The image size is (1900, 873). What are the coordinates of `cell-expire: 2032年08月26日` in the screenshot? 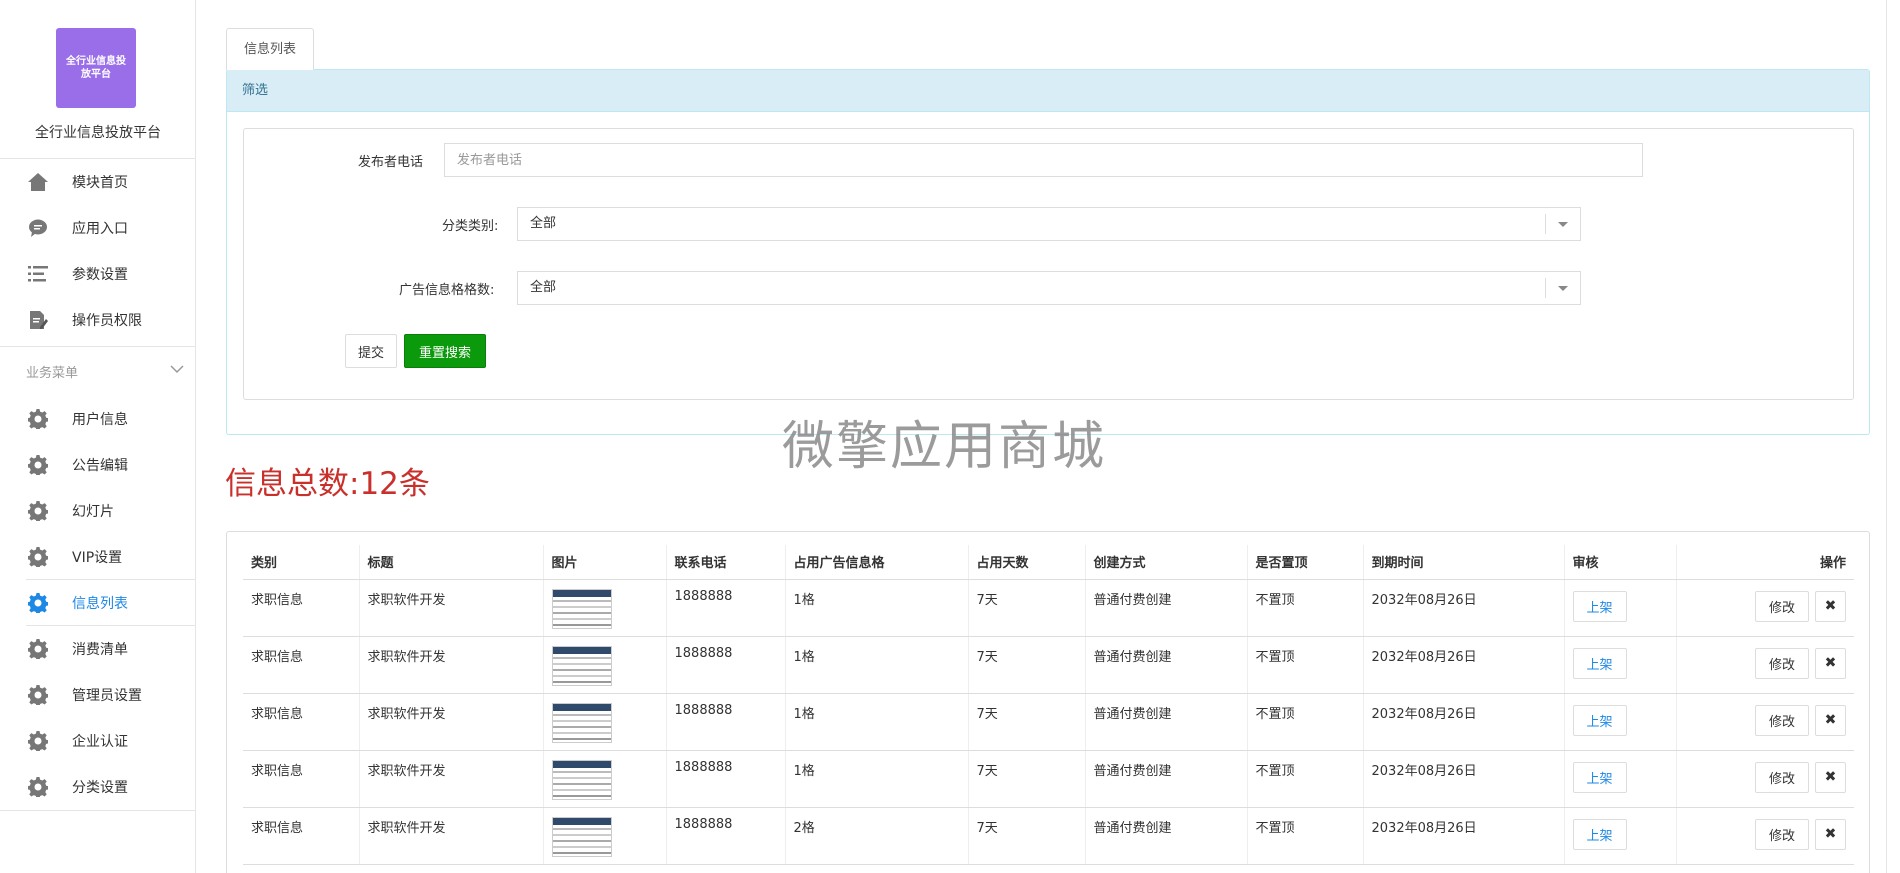 It's located at (1464, 722).